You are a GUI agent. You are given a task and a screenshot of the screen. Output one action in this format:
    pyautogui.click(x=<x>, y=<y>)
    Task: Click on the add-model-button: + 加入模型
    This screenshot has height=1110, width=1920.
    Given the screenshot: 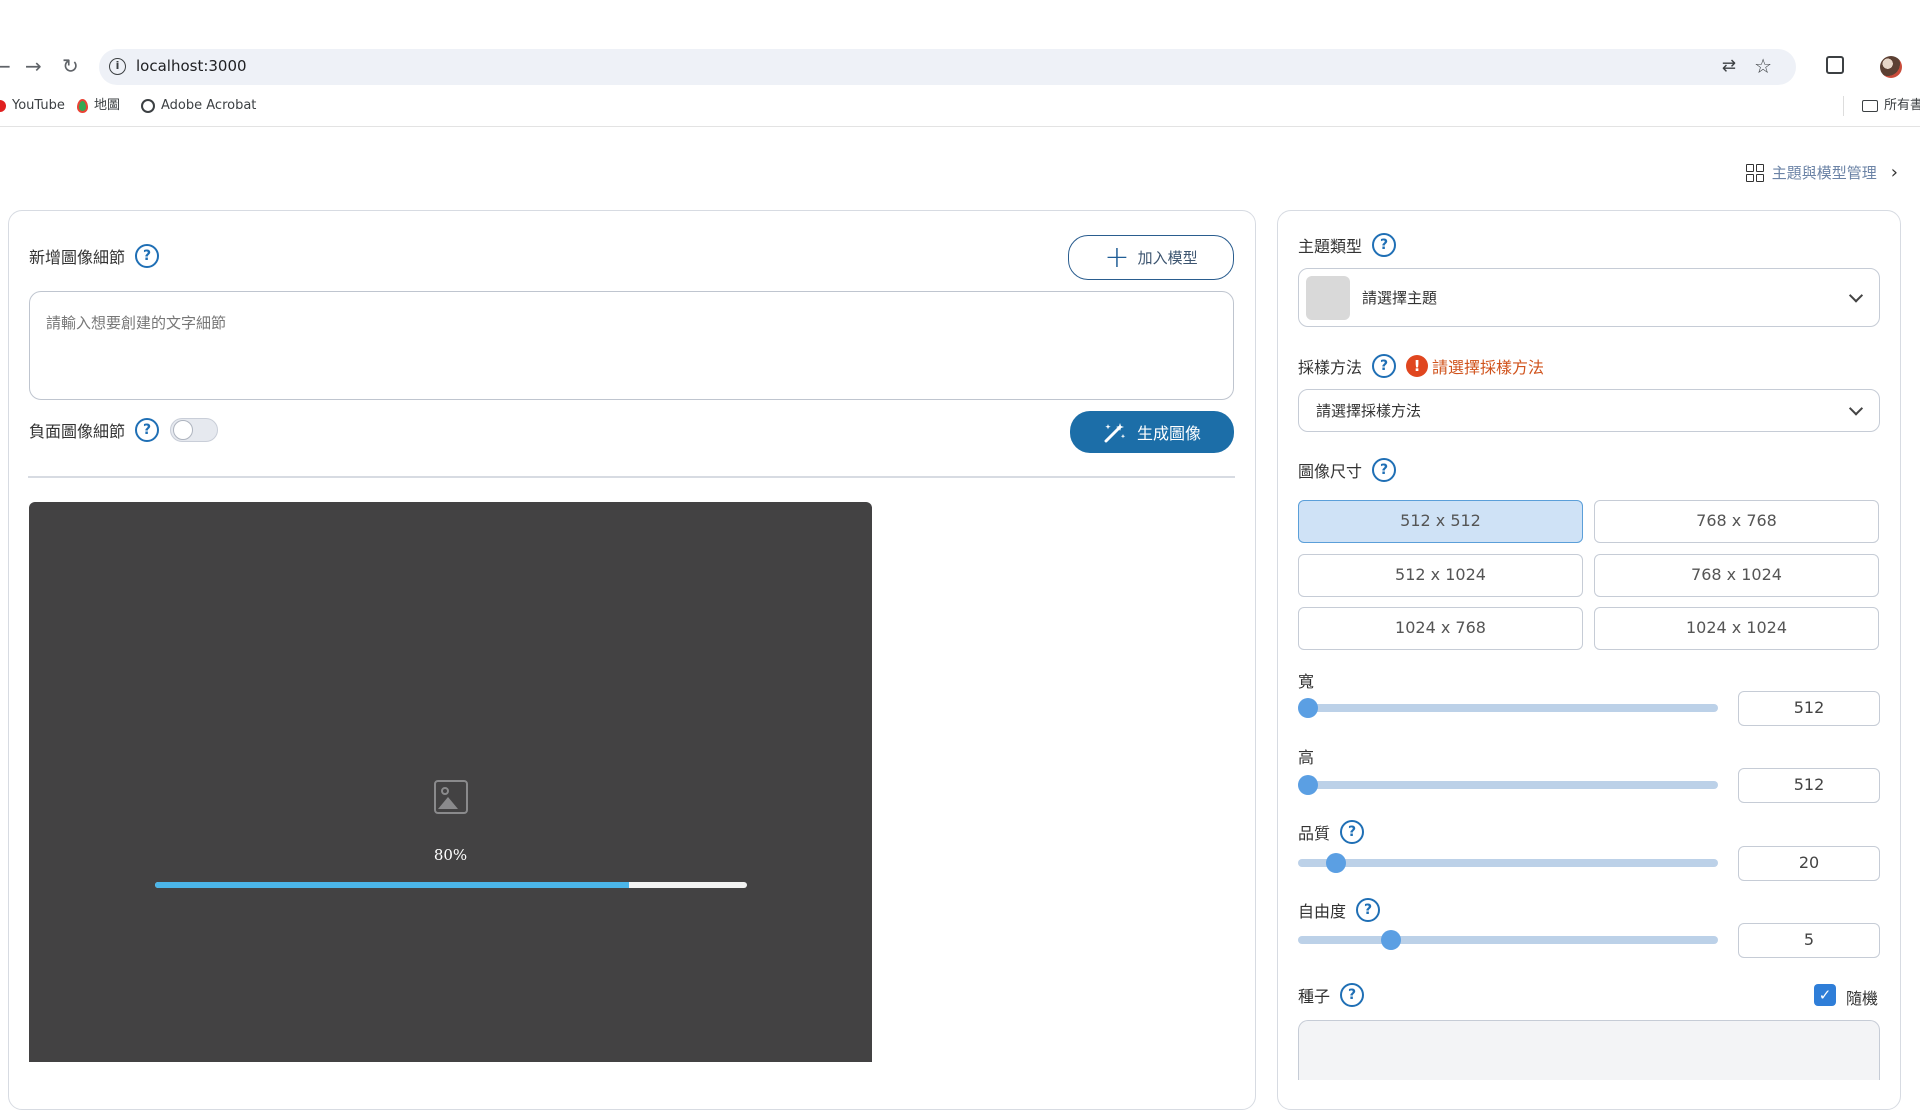 What is the action you would take?
    pyautogui.click(x=1151, y=257)
    